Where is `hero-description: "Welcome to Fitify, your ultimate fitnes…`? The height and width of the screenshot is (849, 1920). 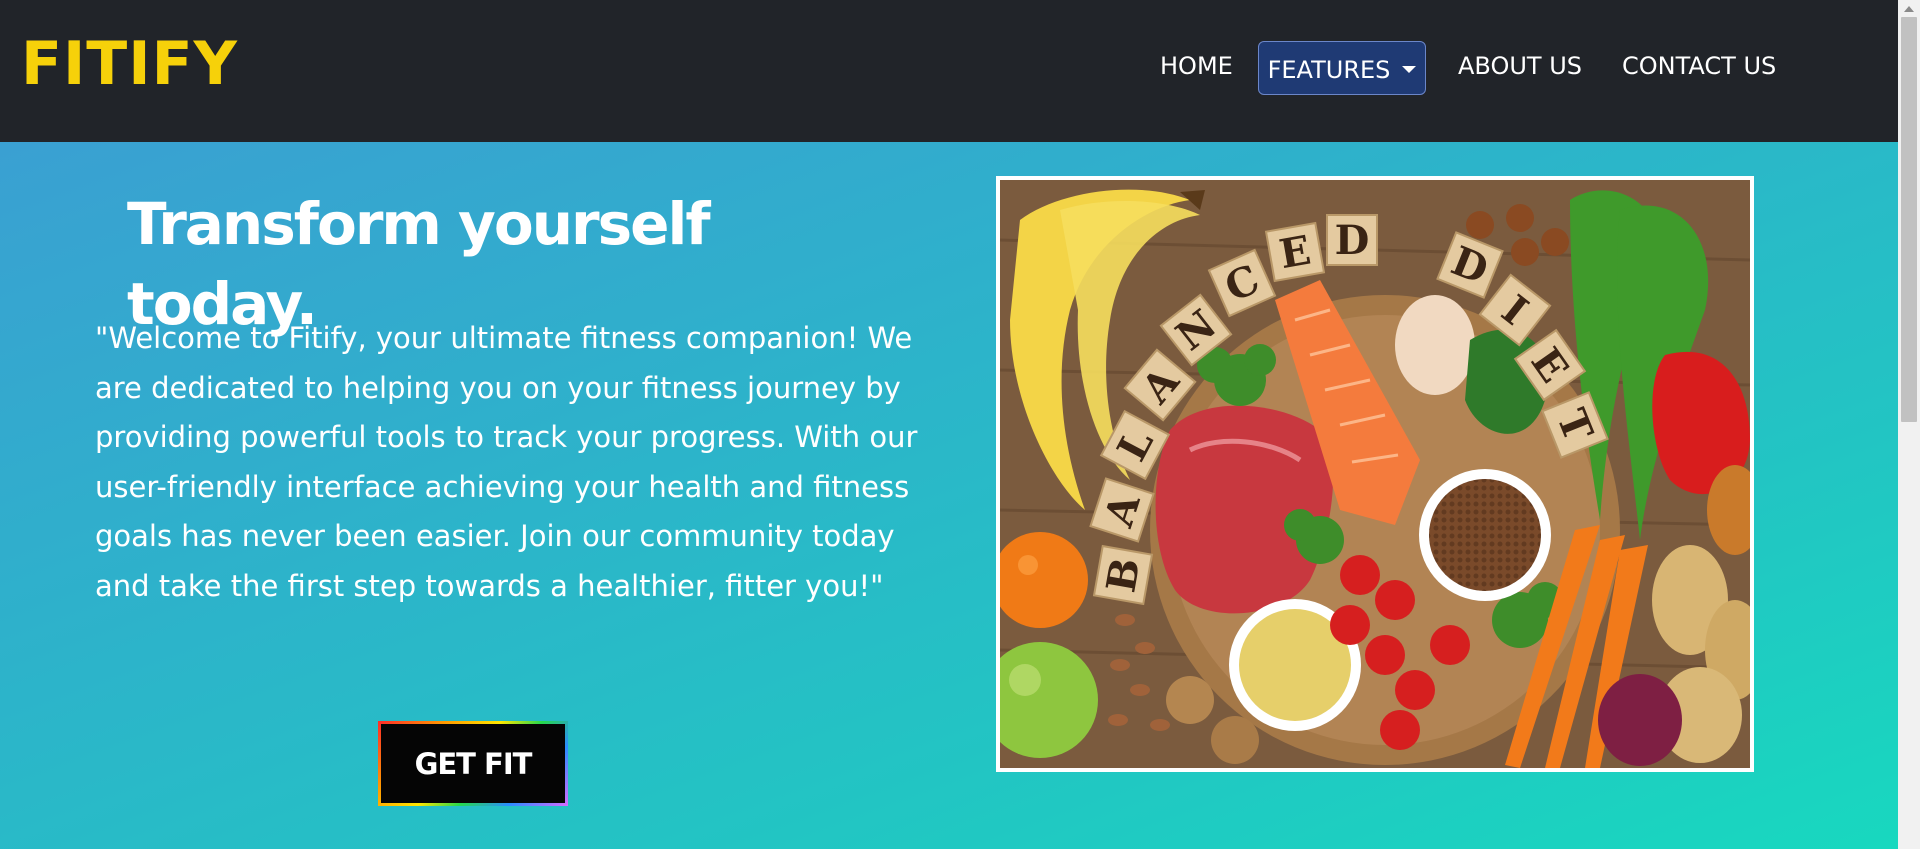
hero-description: "Welcome to Fitify, your ultimate fitnes… is located at coordinates (506, 462).